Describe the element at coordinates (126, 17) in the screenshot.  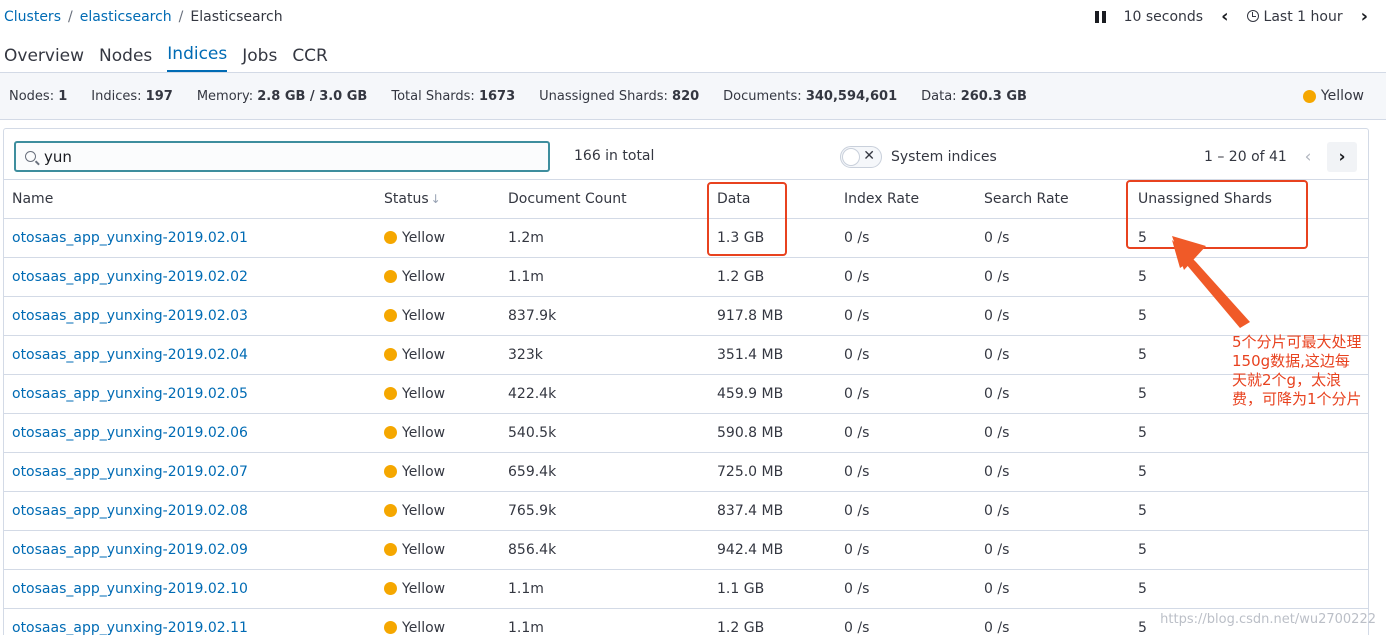
I see `breadcrumb-cluster: elasticsearch` at that location.